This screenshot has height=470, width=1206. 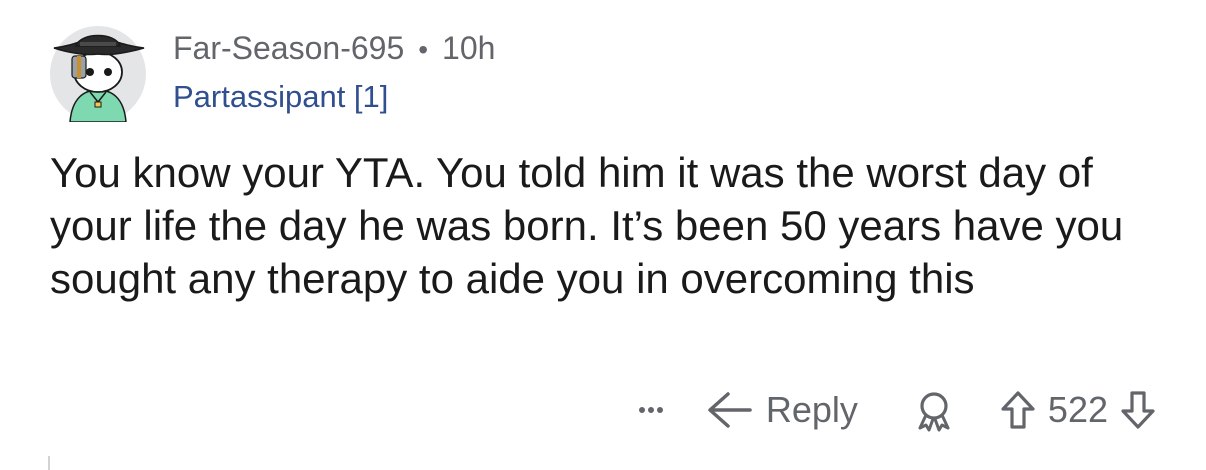 What do you see at coordinates (730, 410) in the screenshot?
I see `reply-arrow-icon` at bounding box center [730, 410].